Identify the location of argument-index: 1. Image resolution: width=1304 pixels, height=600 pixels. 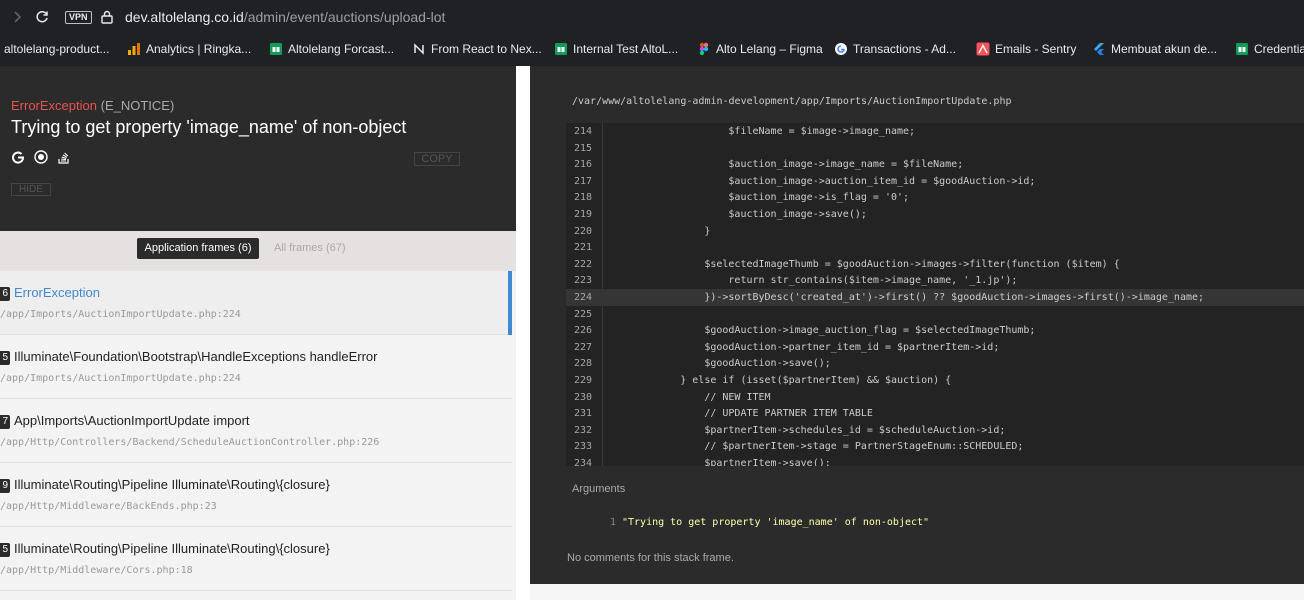
(612, 522).